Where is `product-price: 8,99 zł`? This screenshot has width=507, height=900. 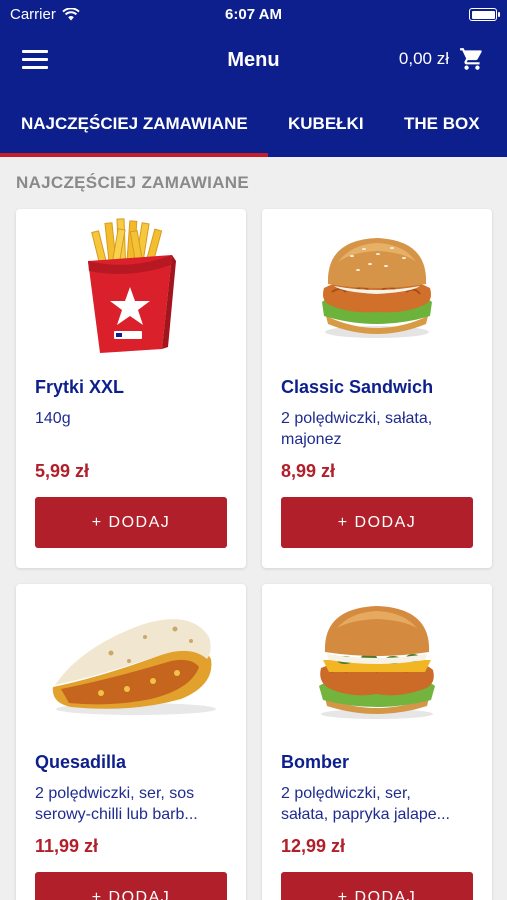
product-price: 8,99 zł is located at coordinates (308, 471).